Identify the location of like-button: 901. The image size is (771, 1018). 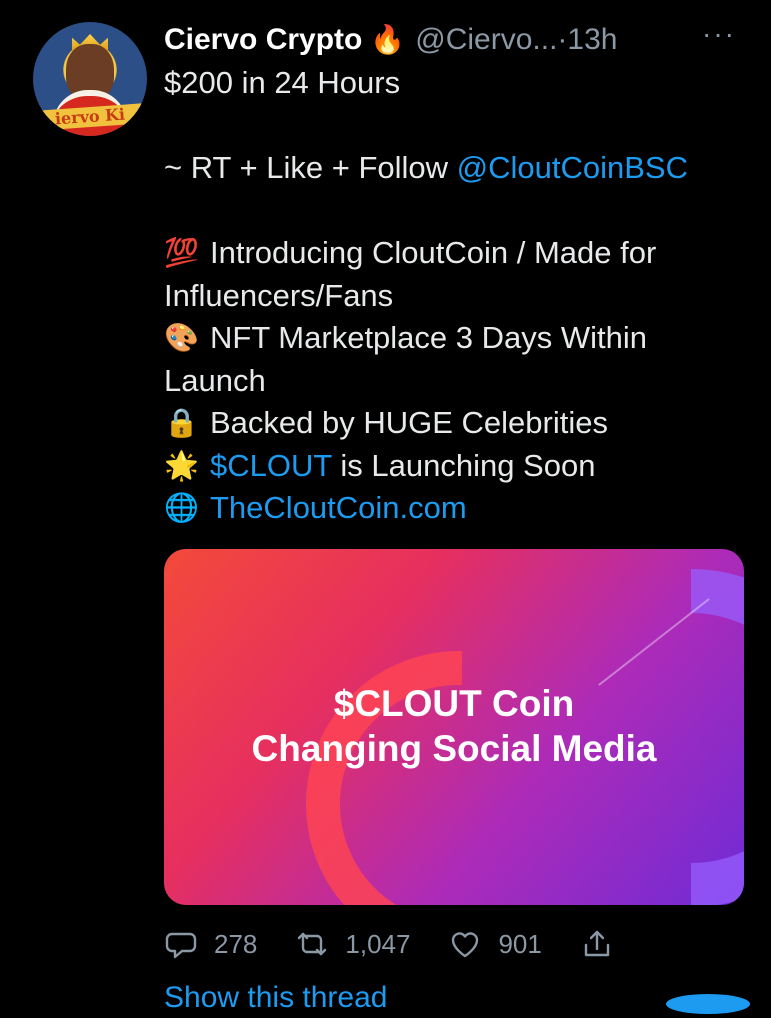
(495, 944).